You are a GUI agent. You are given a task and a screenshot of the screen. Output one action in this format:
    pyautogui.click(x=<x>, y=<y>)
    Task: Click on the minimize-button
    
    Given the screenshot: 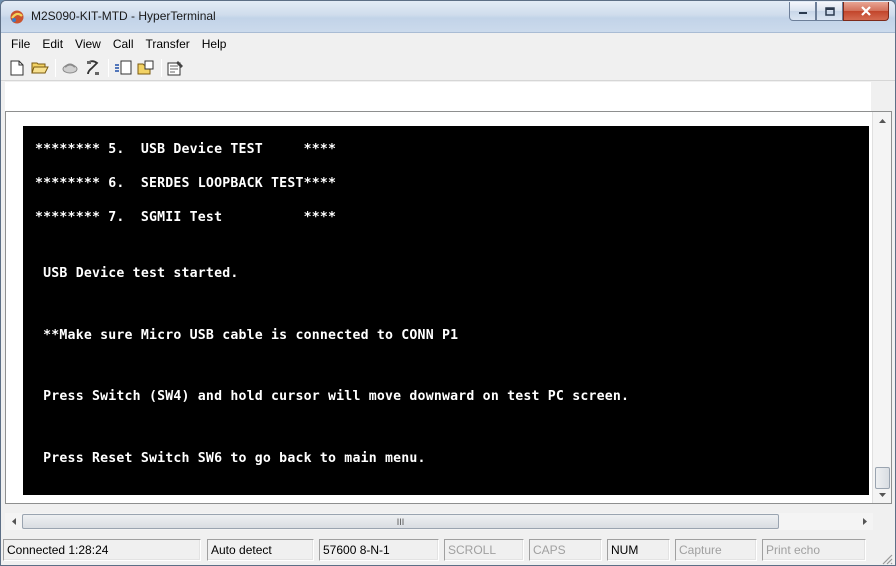 What is the action you would take?
    pyautogui.click(x=802, y=11)
    